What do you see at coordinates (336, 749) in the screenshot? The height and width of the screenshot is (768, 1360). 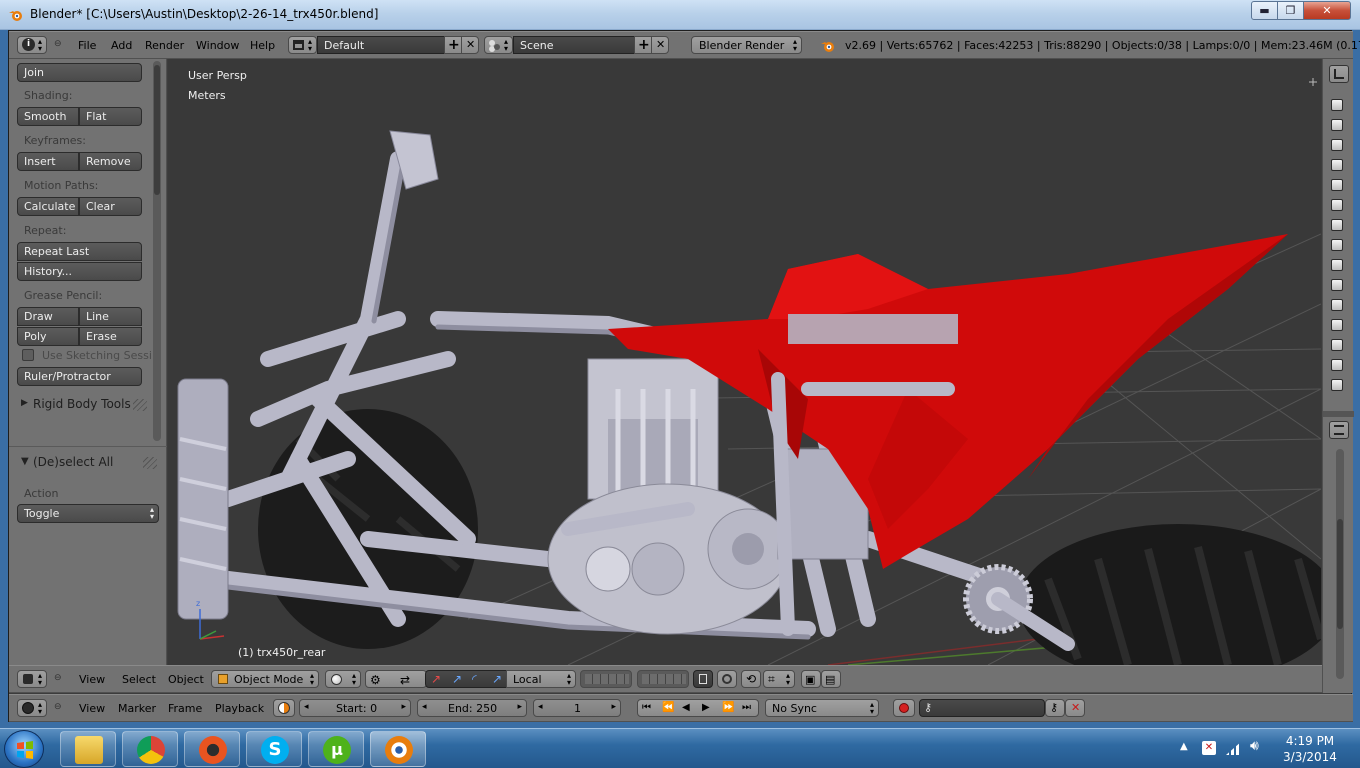 I see `taskbar-utorrent: µ` at bounding box center [336, 749].